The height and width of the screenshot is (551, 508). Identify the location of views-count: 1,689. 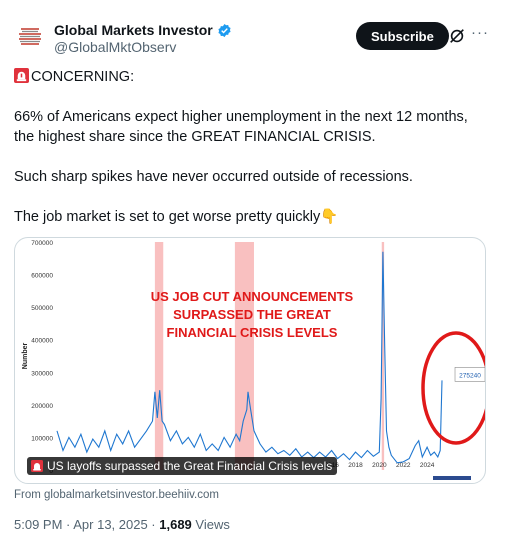
(175, 524).